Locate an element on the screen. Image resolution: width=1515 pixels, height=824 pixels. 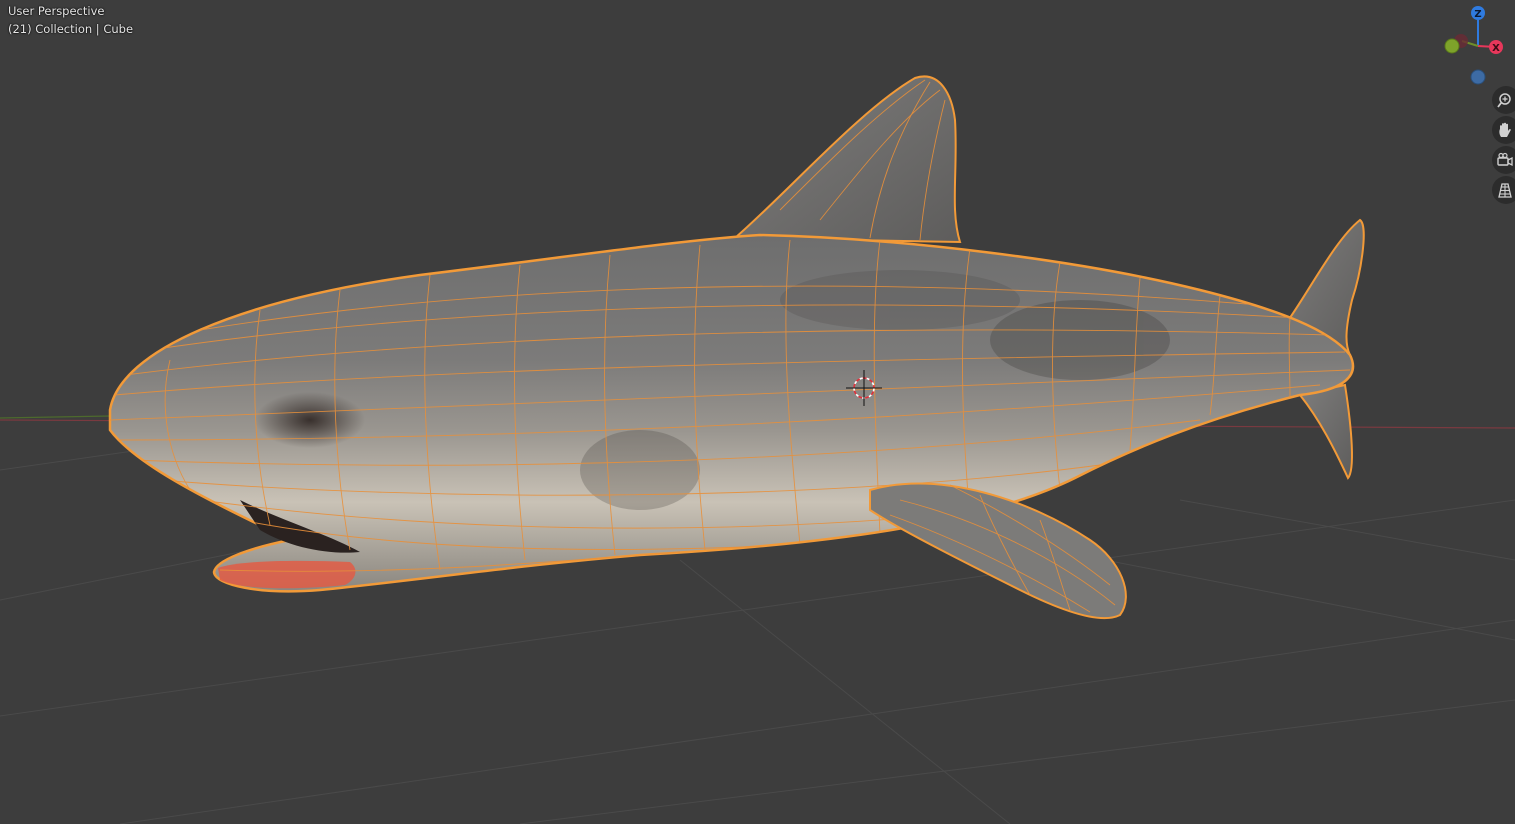
navigation-gizmo: Z X is located at coordinates (1473, 45).